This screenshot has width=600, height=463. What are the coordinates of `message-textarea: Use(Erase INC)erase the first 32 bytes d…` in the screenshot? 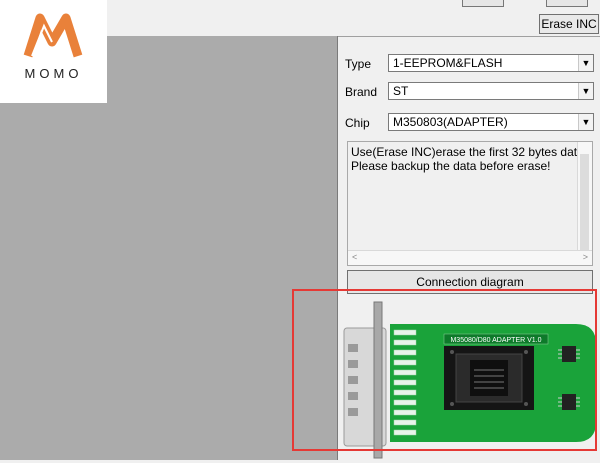 It's located at (470, 203).